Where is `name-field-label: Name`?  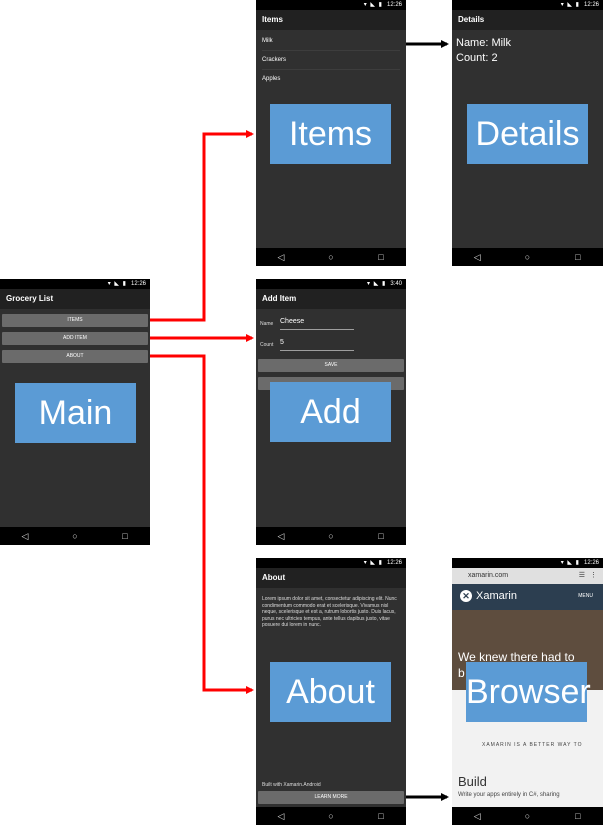
name-field-label: Name is located at coordinates (267, 324).